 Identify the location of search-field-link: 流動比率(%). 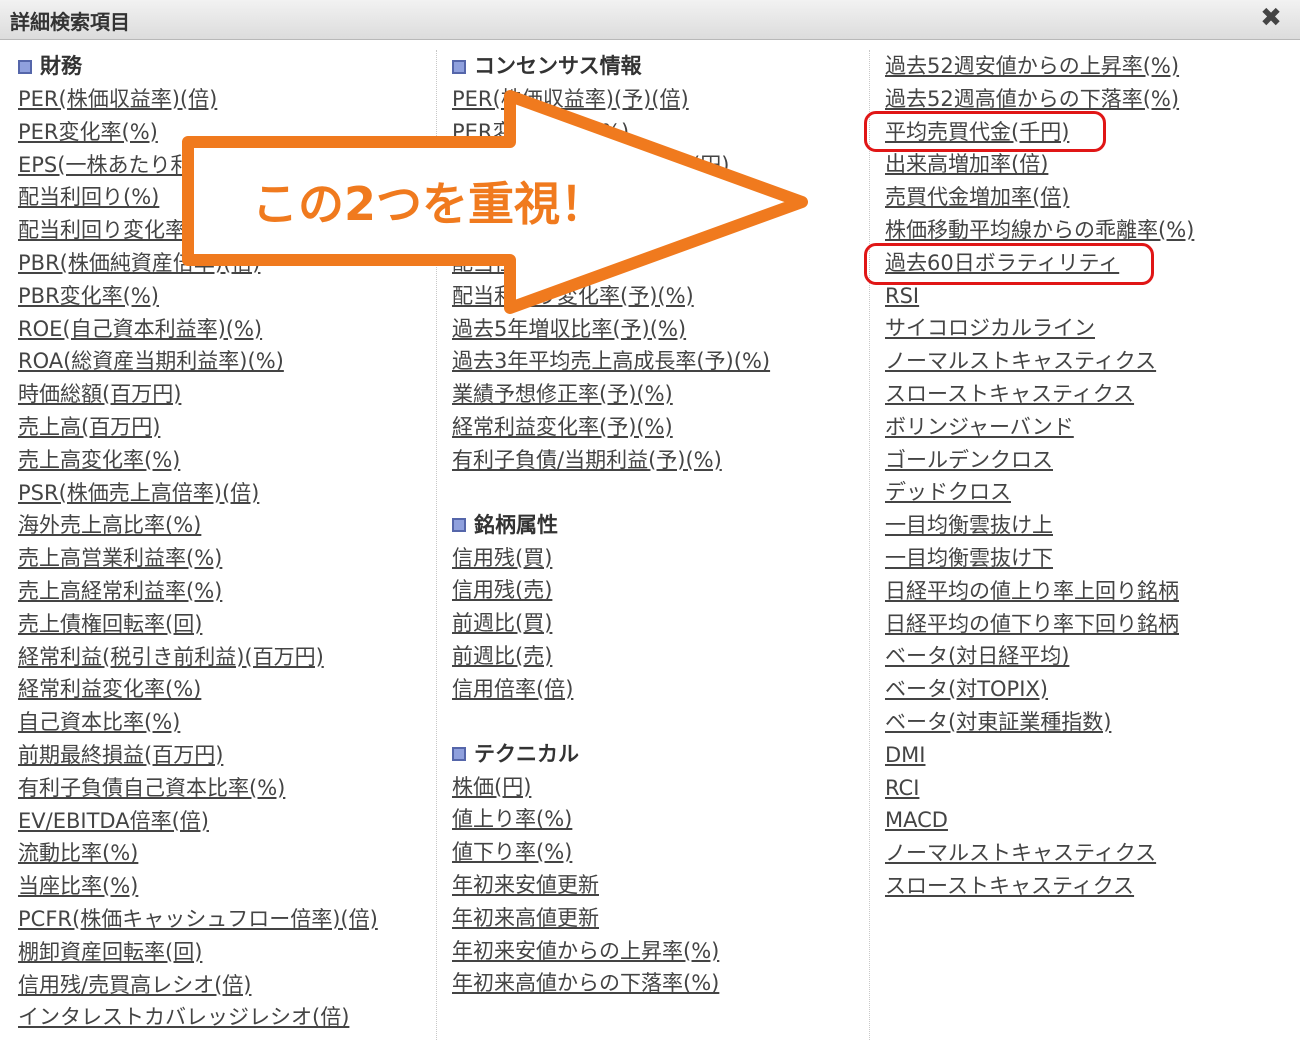
(78, 853).